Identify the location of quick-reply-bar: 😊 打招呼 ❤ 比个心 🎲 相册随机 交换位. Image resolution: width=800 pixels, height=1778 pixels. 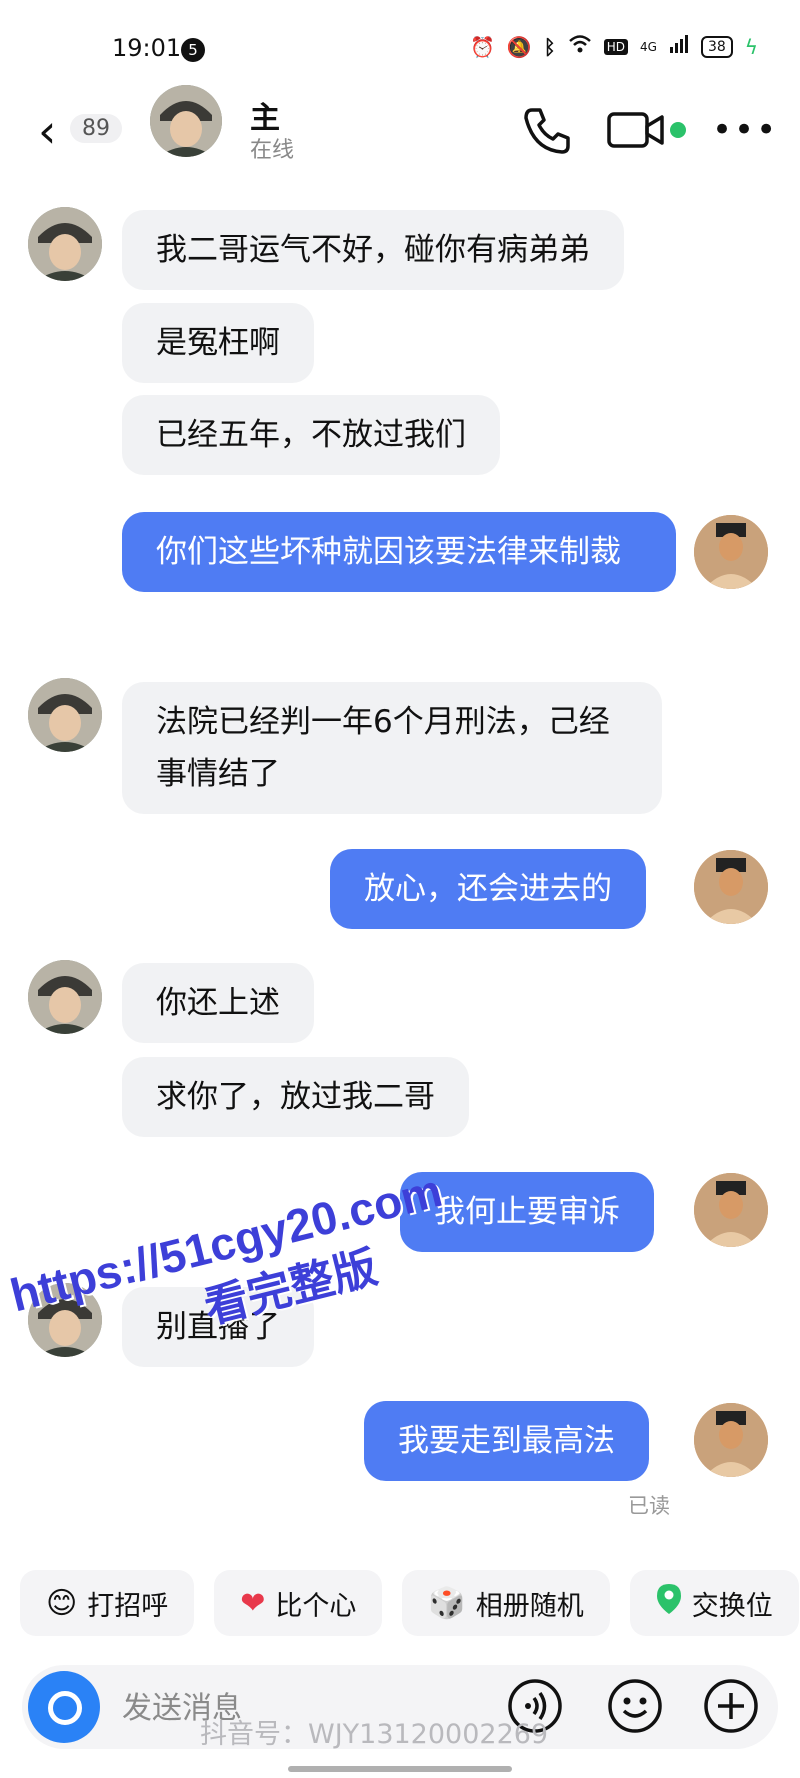
(410, 1605).